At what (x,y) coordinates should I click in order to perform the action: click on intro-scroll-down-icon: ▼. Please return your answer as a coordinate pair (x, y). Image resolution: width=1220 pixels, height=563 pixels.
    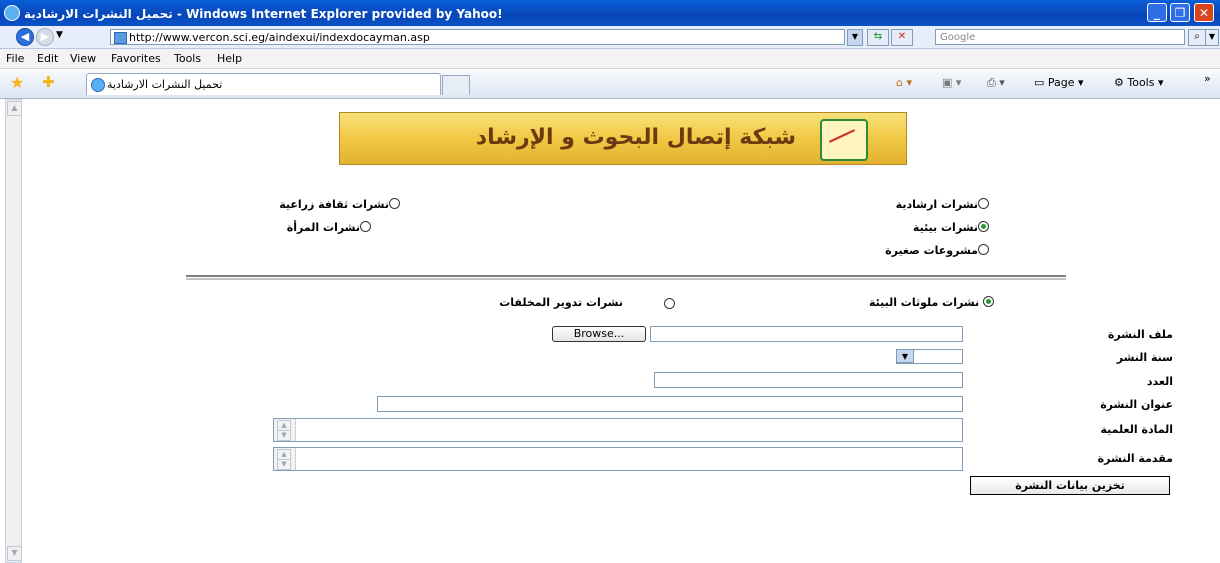
    Looking at the image, I should click on (284, 464).